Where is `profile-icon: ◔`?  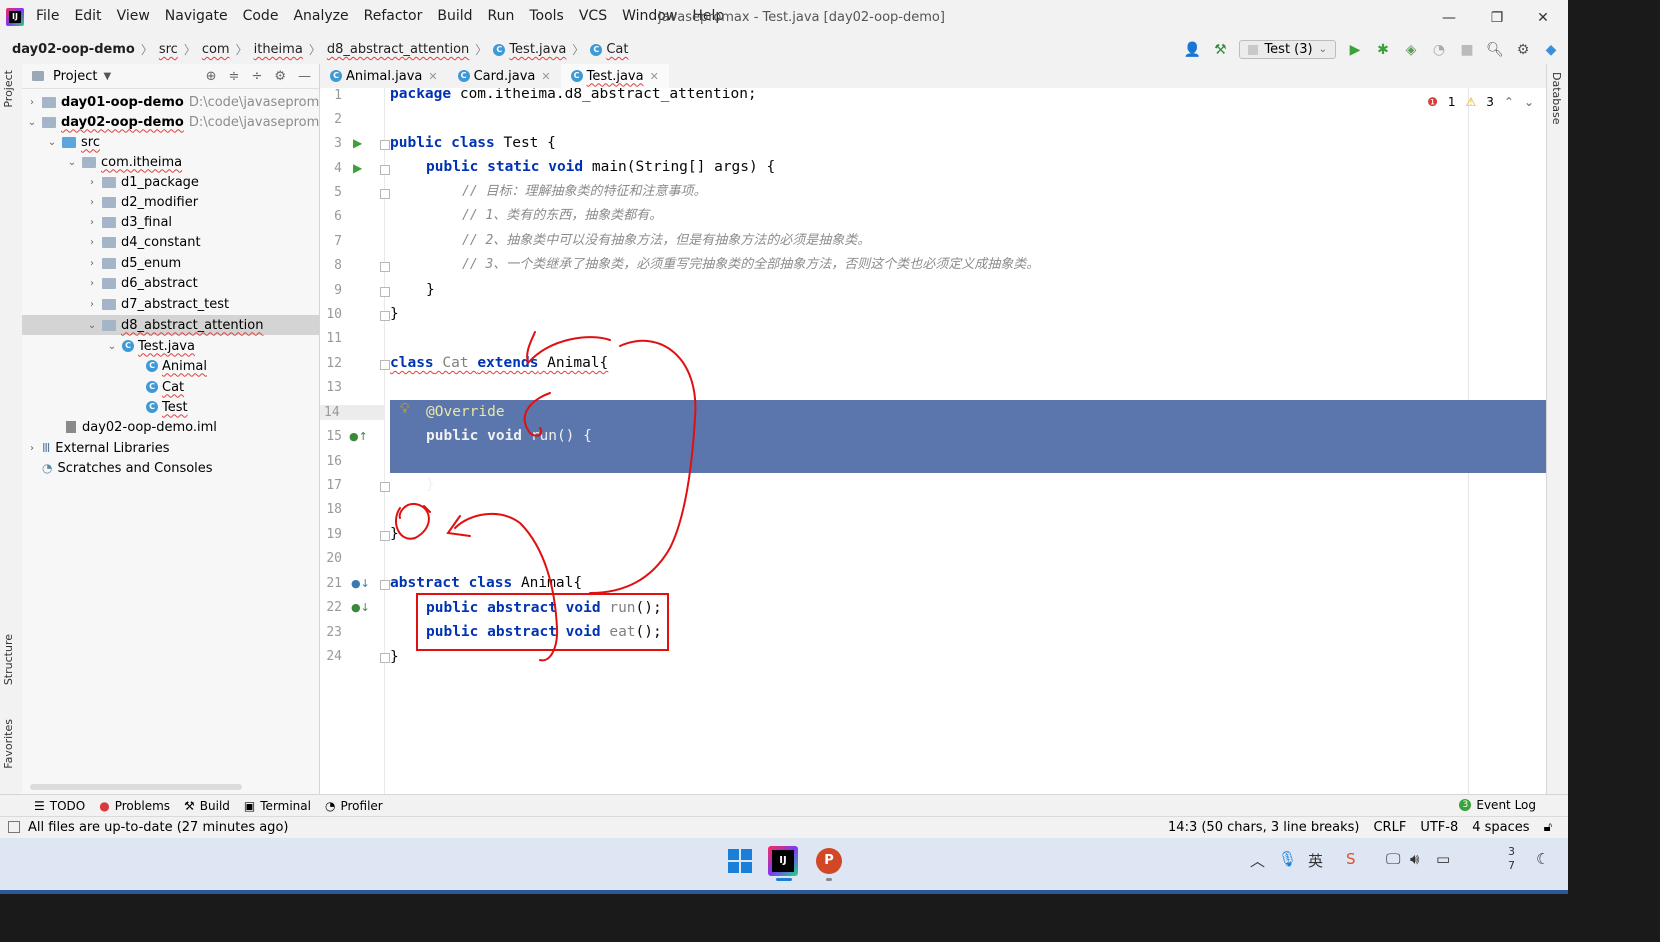
profile-icon: ◔ is located at coordinates (1439, 50).